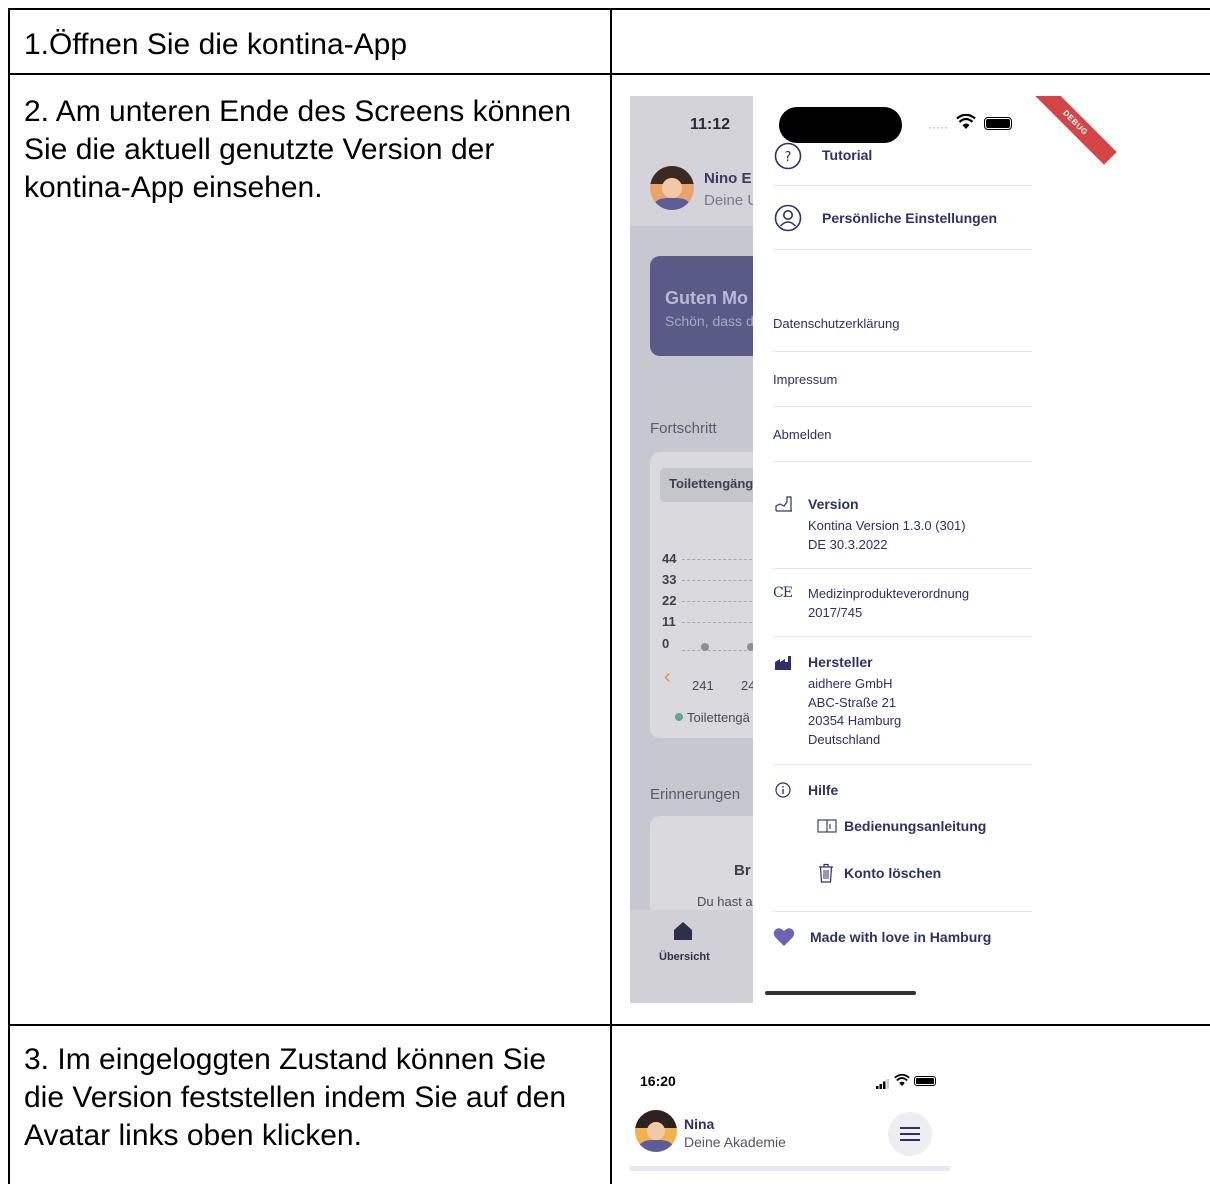 The image size is (1210, 1184). Describe the element at coordinates (852, 702) in the screenshot. I see `manufacturer-line: ABC-Straße 21` at that location.